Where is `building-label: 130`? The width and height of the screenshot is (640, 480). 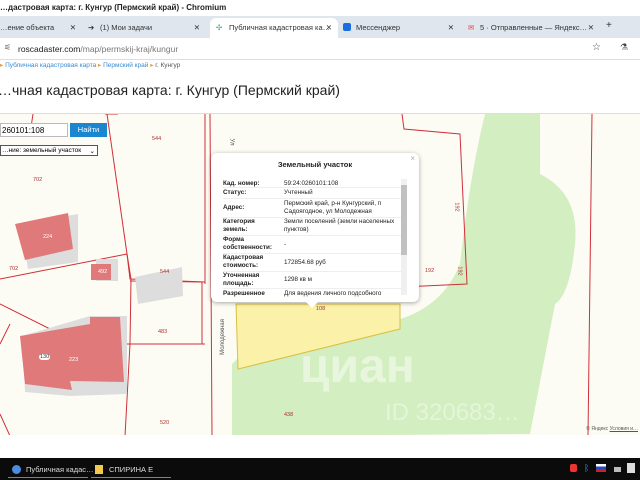
building-label: 130 is located at coordinates (45, 357).